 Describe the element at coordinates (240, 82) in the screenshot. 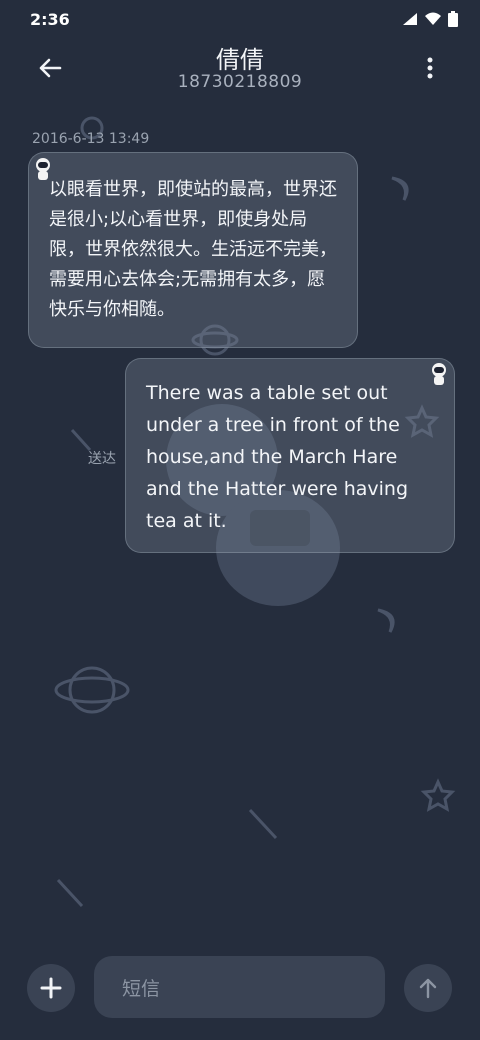

I see `contact-phone-number: 18730218809` at that location.